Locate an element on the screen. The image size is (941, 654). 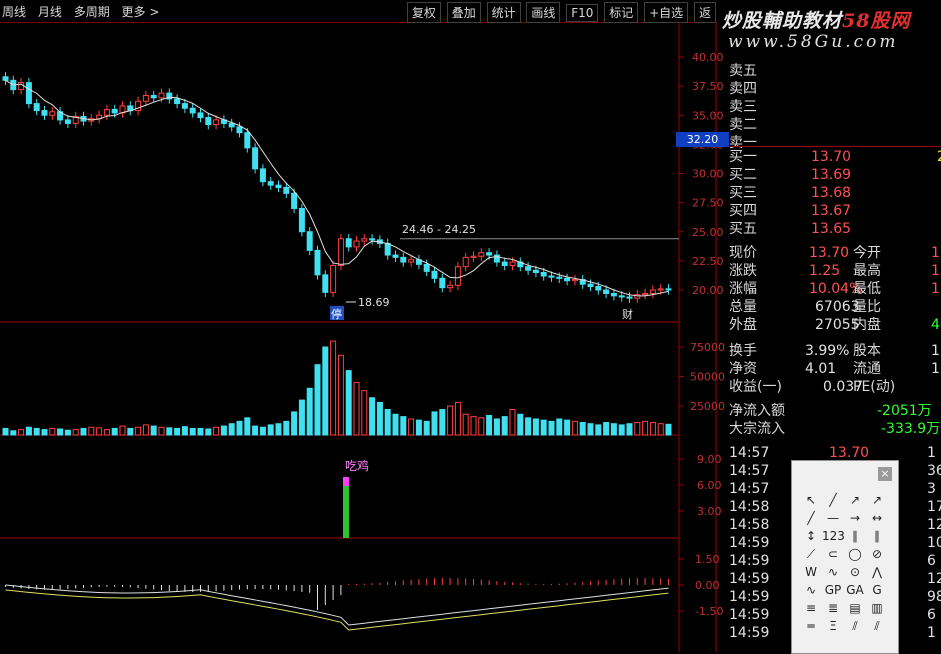
tab-multi-period: 多周期 is located at coordinates (92, 12).